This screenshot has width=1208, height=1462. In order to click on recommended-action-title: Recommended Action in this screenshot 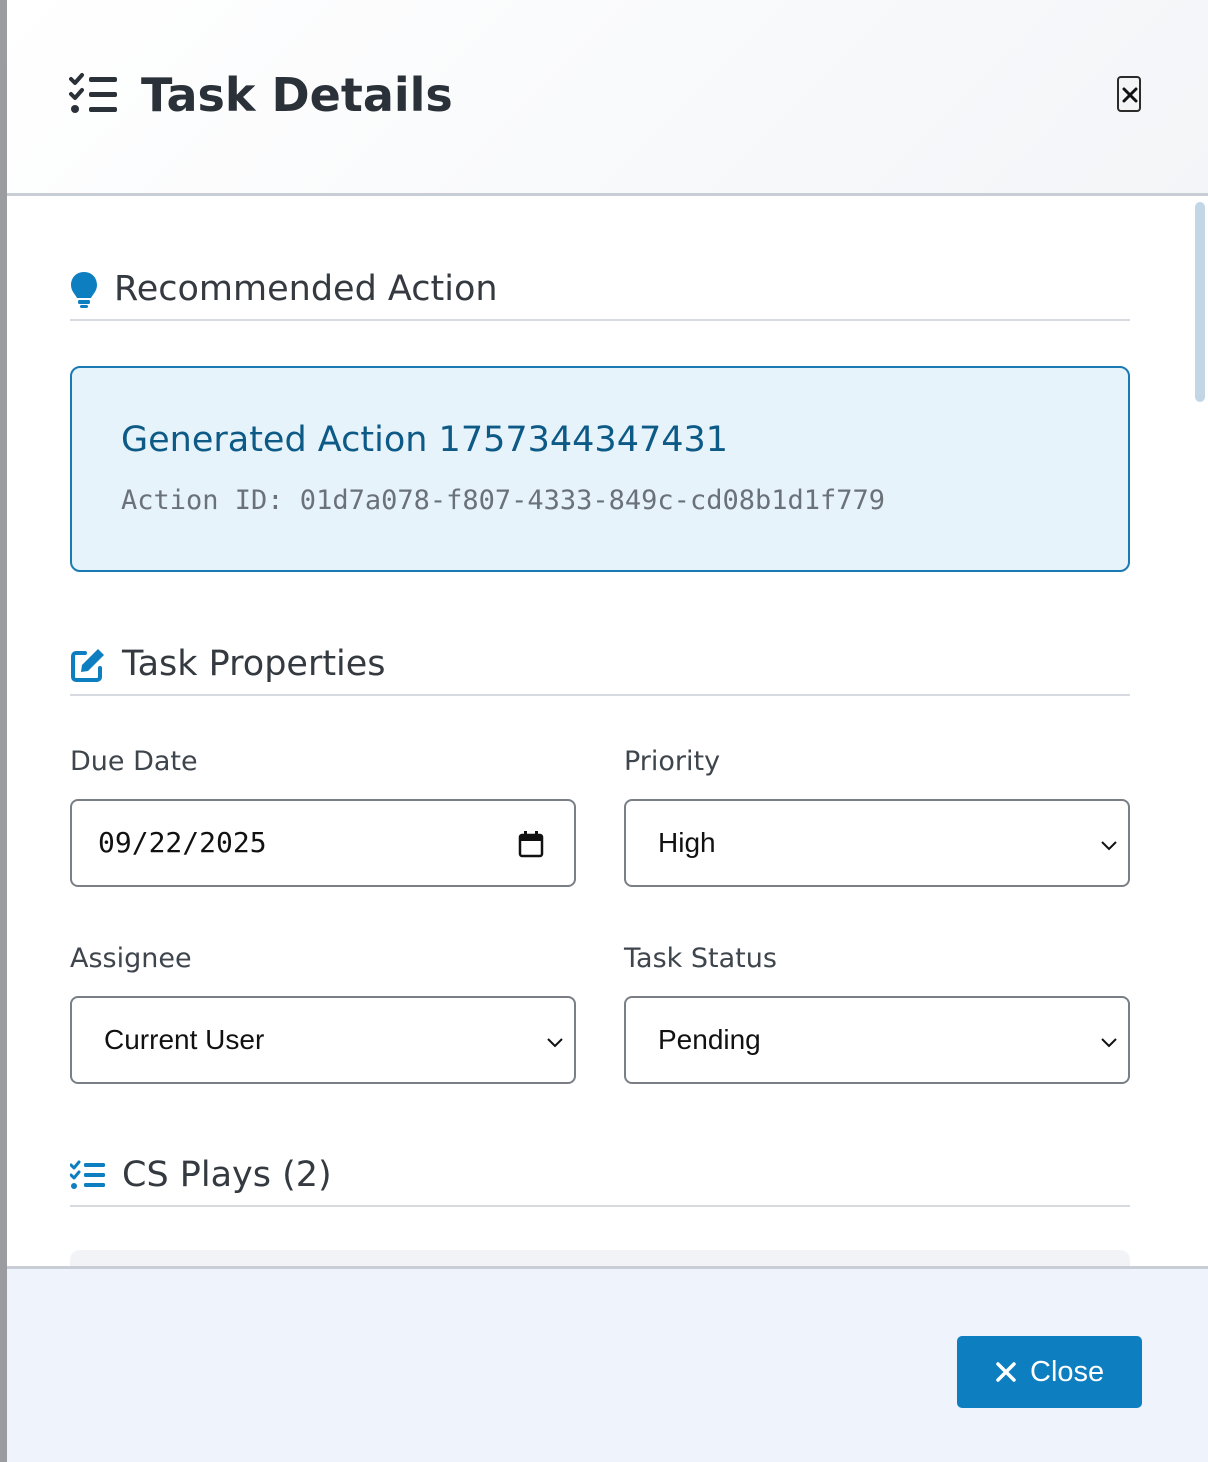, I will do `click(306, 289)`.